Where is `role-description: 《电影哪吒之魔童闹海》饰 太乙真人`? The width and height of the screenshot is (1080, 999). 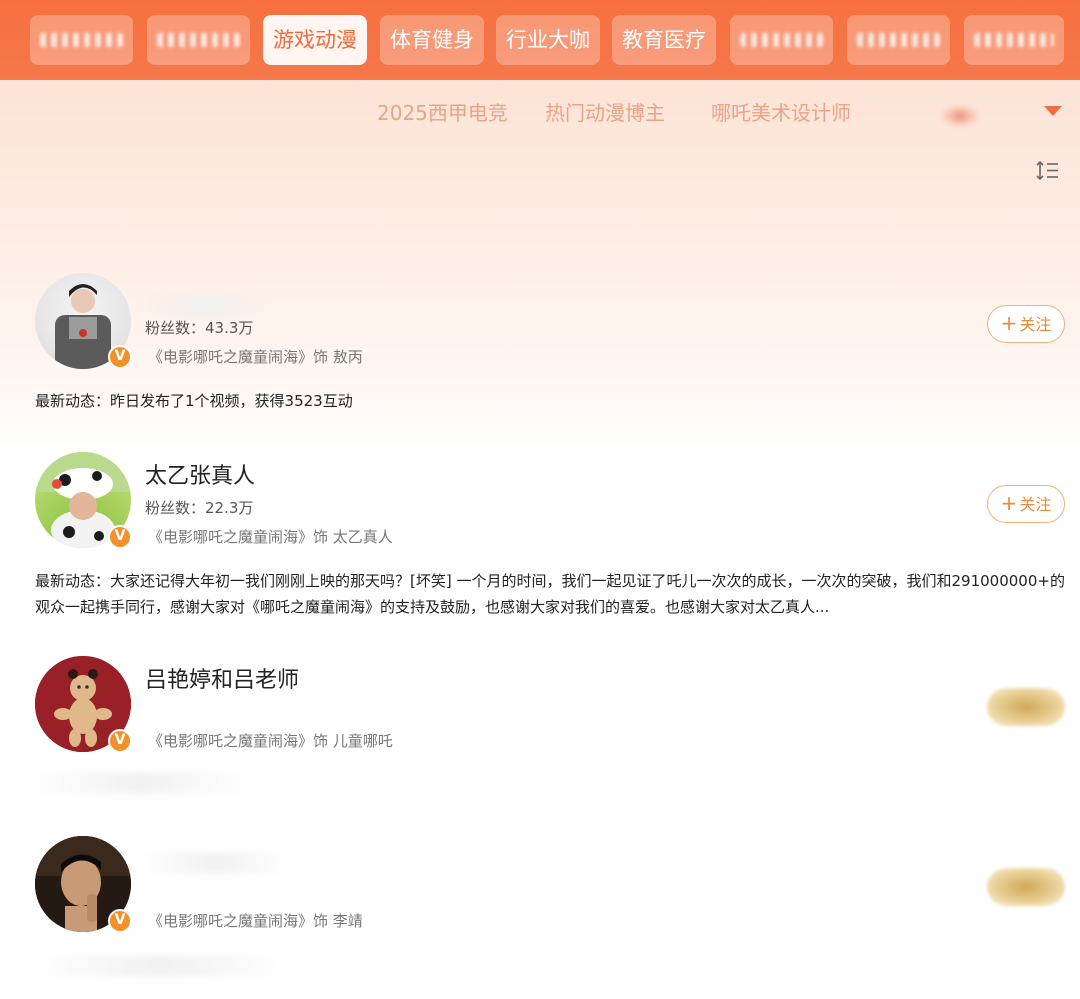 role-description: 《电影哪吒之魔童闹海》饰 太乙真人 is located at coordinates (270, 537).